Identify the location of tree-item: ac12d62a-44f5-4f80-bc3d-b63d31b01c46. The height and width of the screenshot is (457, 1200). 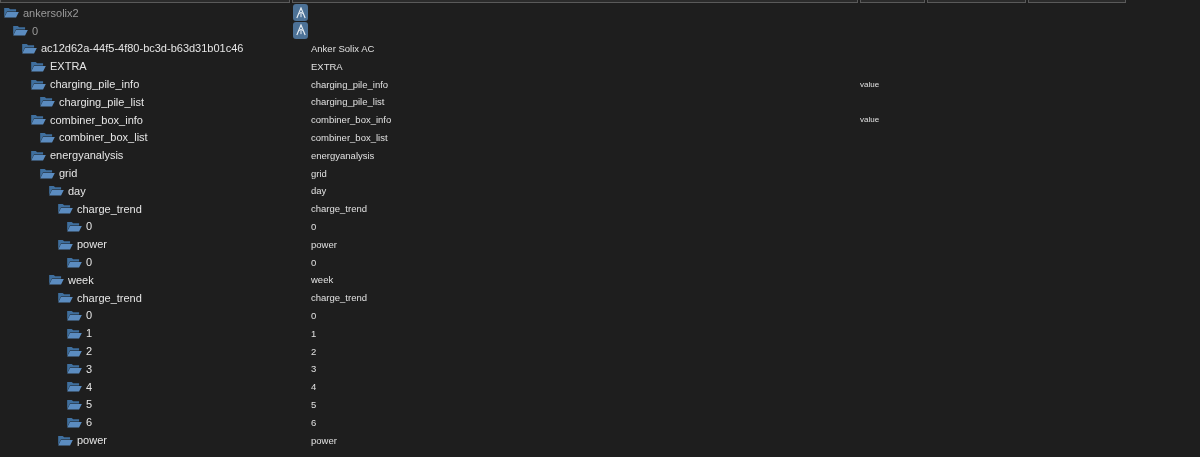
(142, 48).